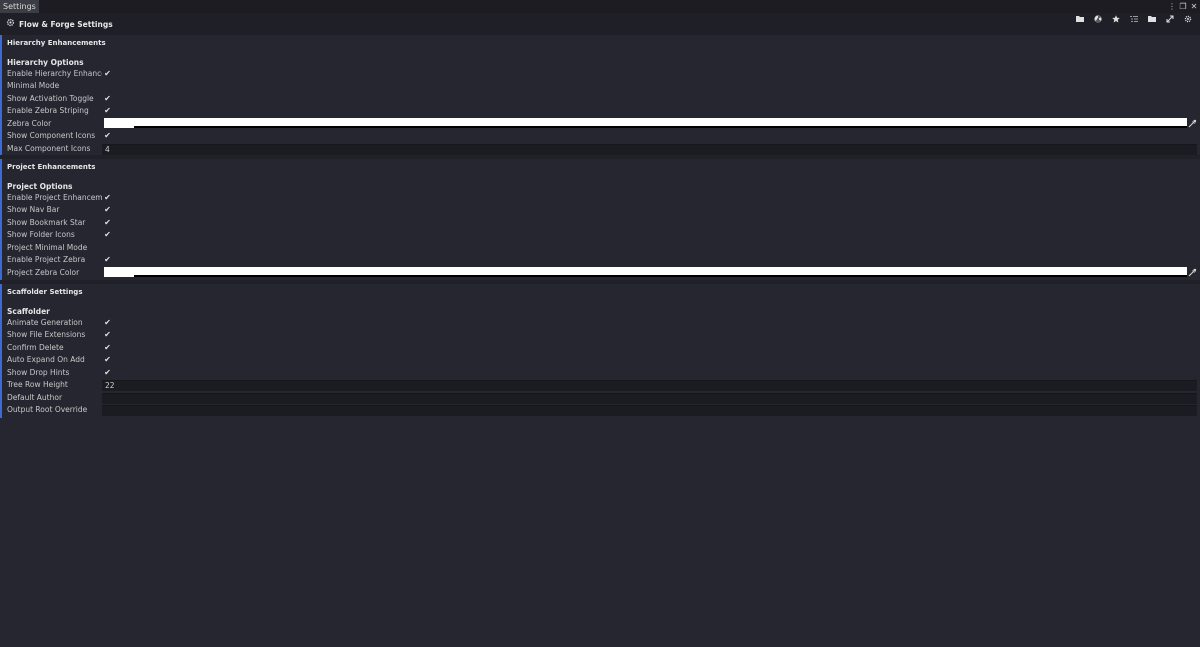 The width and height of the screenshot is (1200, 647). Describe the element at coordinates (45, 62) in the screenshot. I see `group-title: Hierarchy Options` at that location.